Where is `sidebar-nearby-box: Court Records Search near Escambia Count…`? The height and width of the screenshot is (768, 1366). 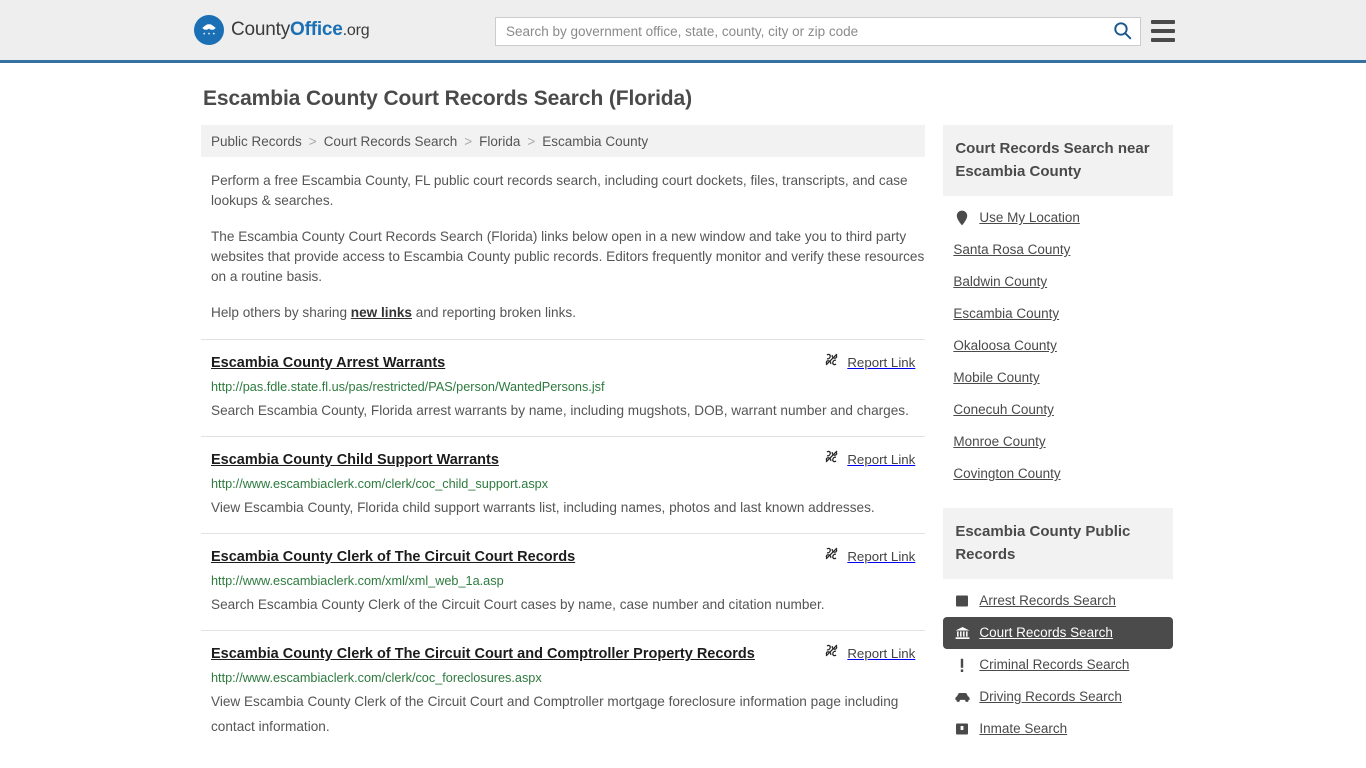
sidebar-nearby-box: Court Records Search near Escambia Count… is located at coordinates (1058, 307).